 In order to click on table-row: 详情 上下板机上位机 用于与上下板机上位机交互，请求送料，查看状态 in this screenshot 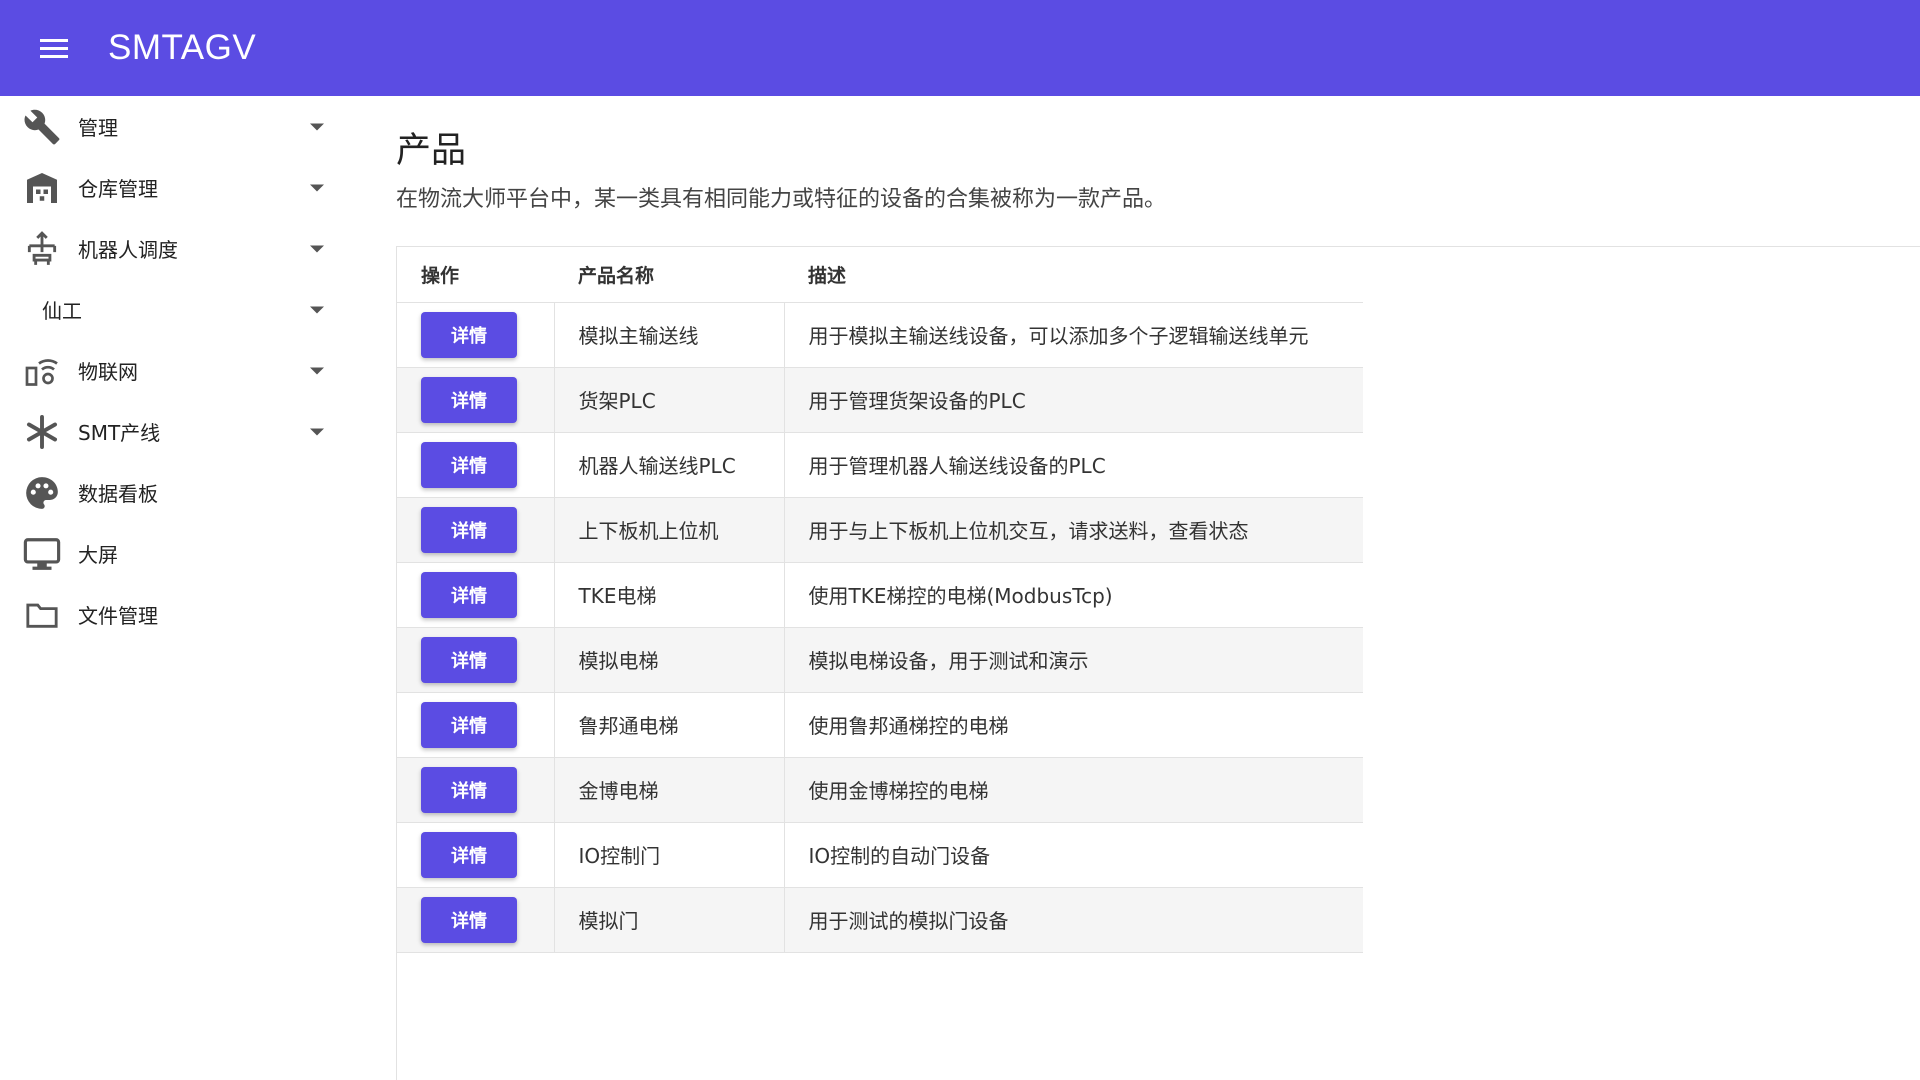, I will do `click(880, 530)`.